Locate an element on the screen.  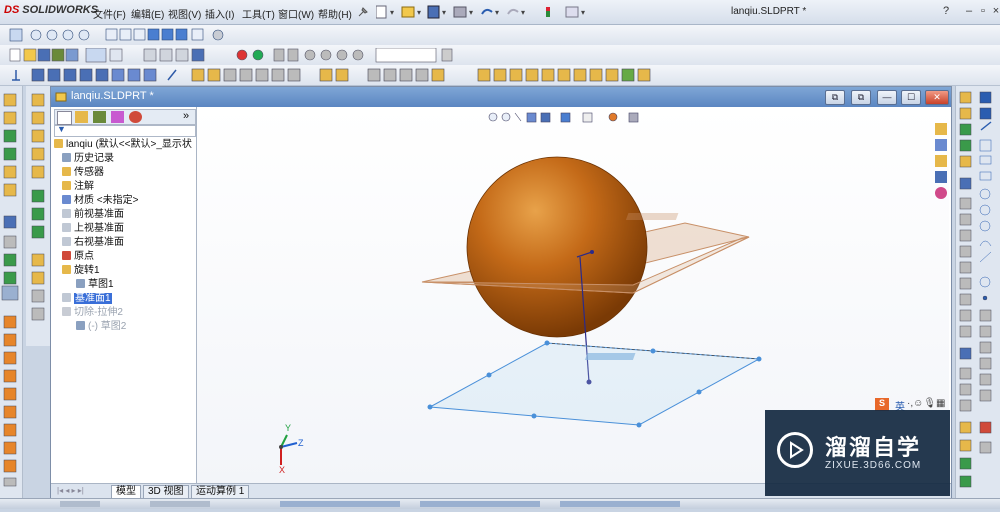
feature-manager-tab-icon is located at coordinates (64, 118).